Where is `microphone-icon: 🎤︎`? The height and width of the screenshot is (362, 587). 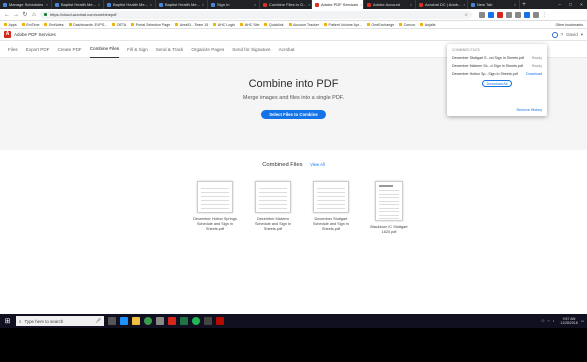 microphone-icon: 🎤︎ is located at coordinates (98, 321).